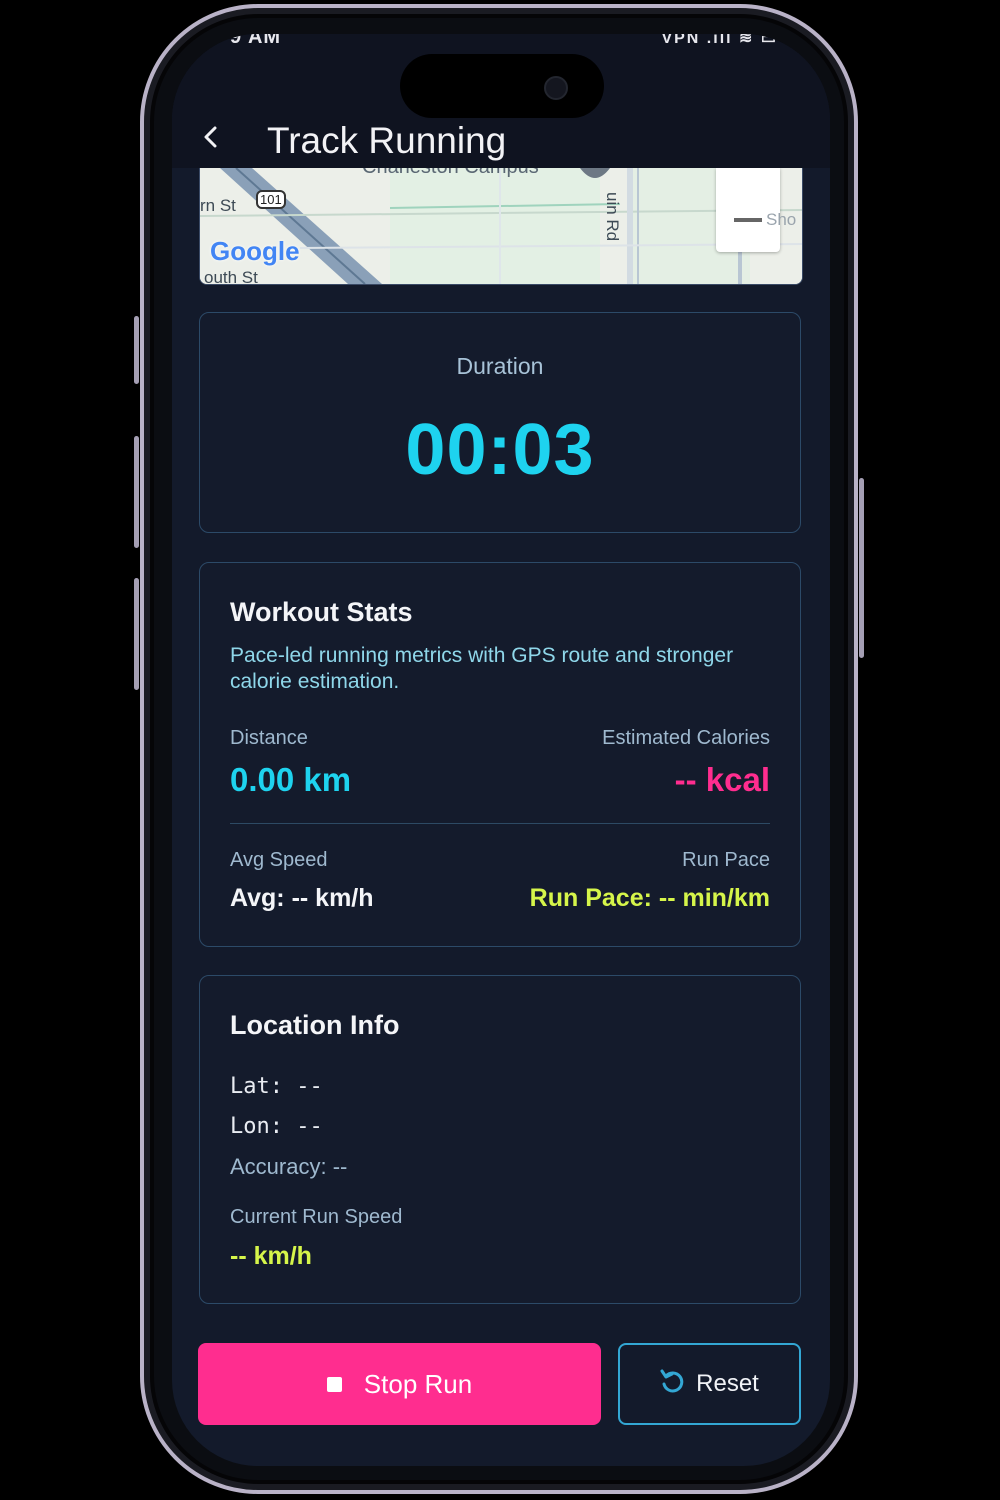 This screenshot has width=1000, height=1500. What do you see at coordinates (271, 1256) in the screenshot?
I see `current-speed-value: -- km/h` at bounding box center [271, 1256].